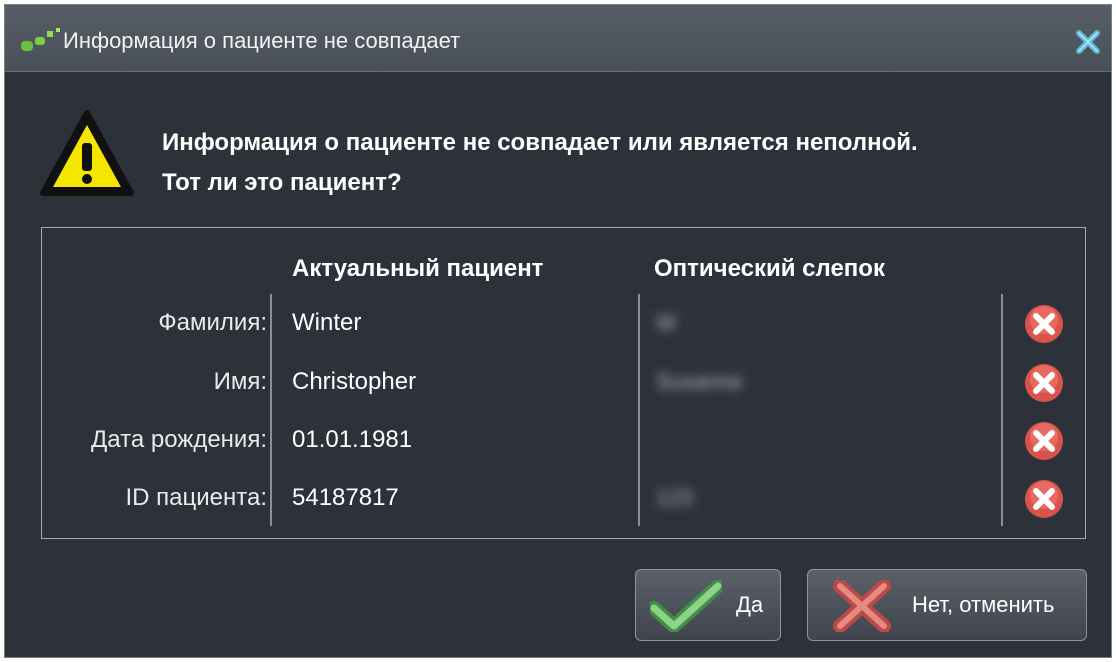 The image size is (1116, 662). I want to click on yes-button: Да, so click(708, 605).